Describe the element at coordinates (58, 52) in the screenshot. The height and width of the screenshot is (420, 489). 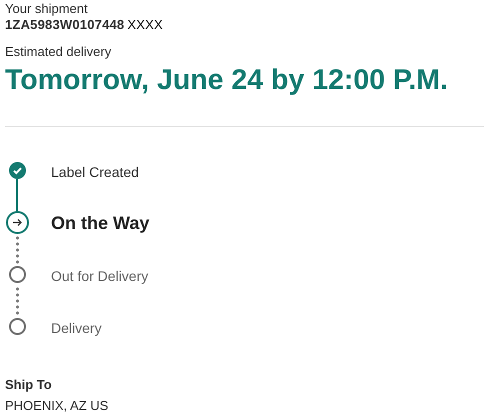
I see `delivery-label: Estimated delivery` at that location.